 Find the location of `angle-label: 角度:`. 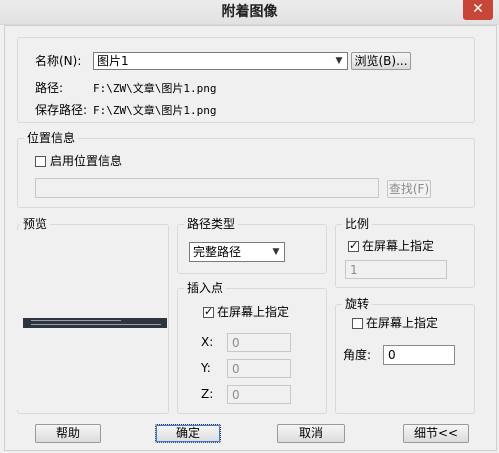

angle-label: 角度: is located at coordinates (357, 355).